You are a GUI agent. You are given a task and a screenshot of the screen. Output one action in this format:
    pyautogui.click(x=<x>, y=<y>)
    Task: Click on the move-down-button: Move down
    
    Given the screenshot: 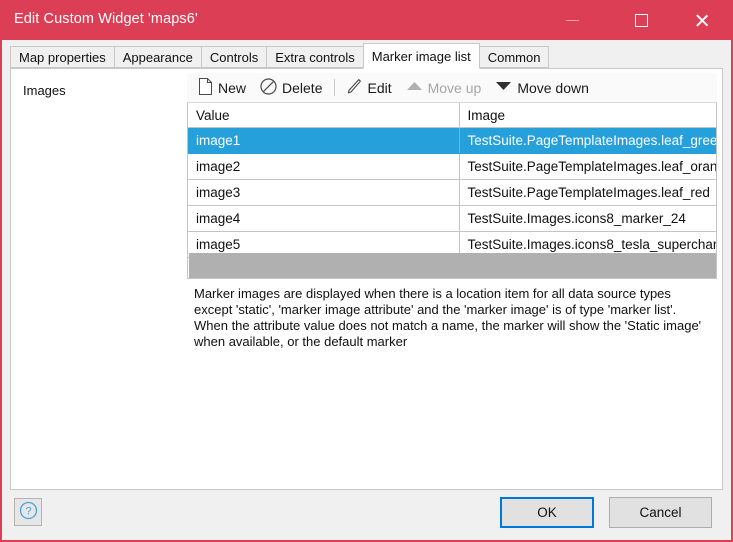 What is the action you would take?
    pyautogui.click(x=542, y=88)
    